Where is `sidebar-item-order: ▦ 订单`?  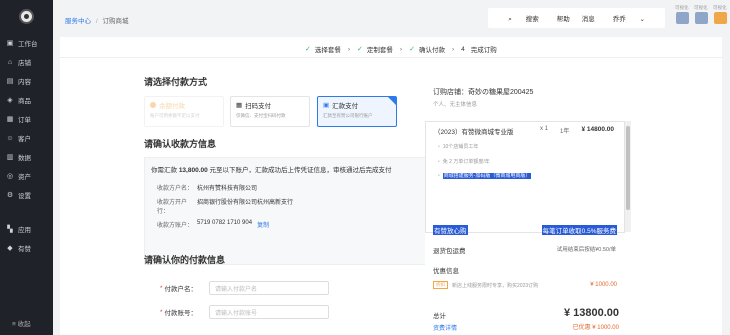 sidebar-item-order: ▦ 订单 is located at coordinates (26, 119).